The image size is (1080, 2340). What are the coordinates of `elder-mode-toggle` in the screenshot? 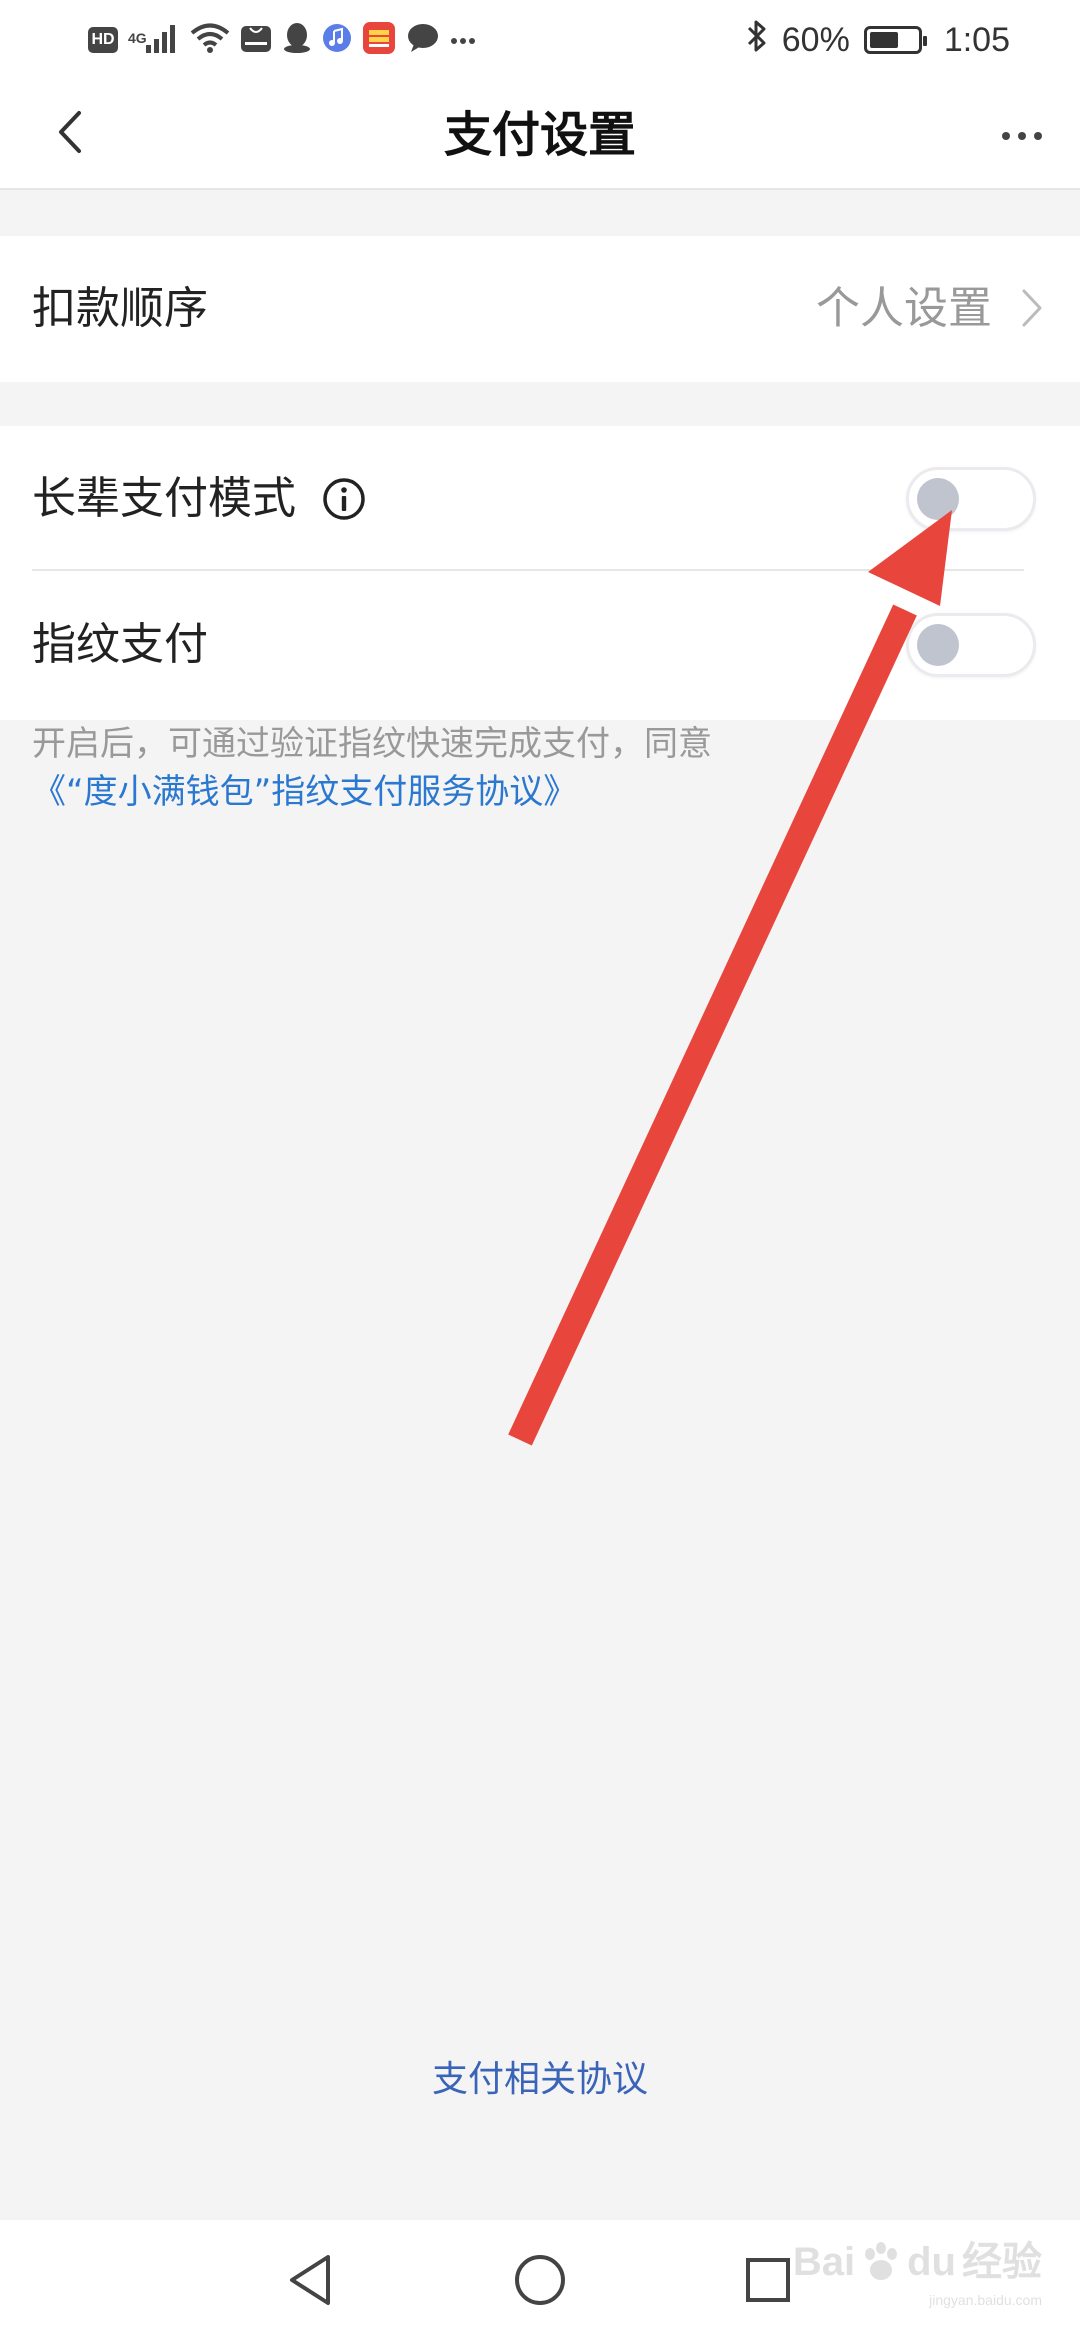 It's located at (971, 499).